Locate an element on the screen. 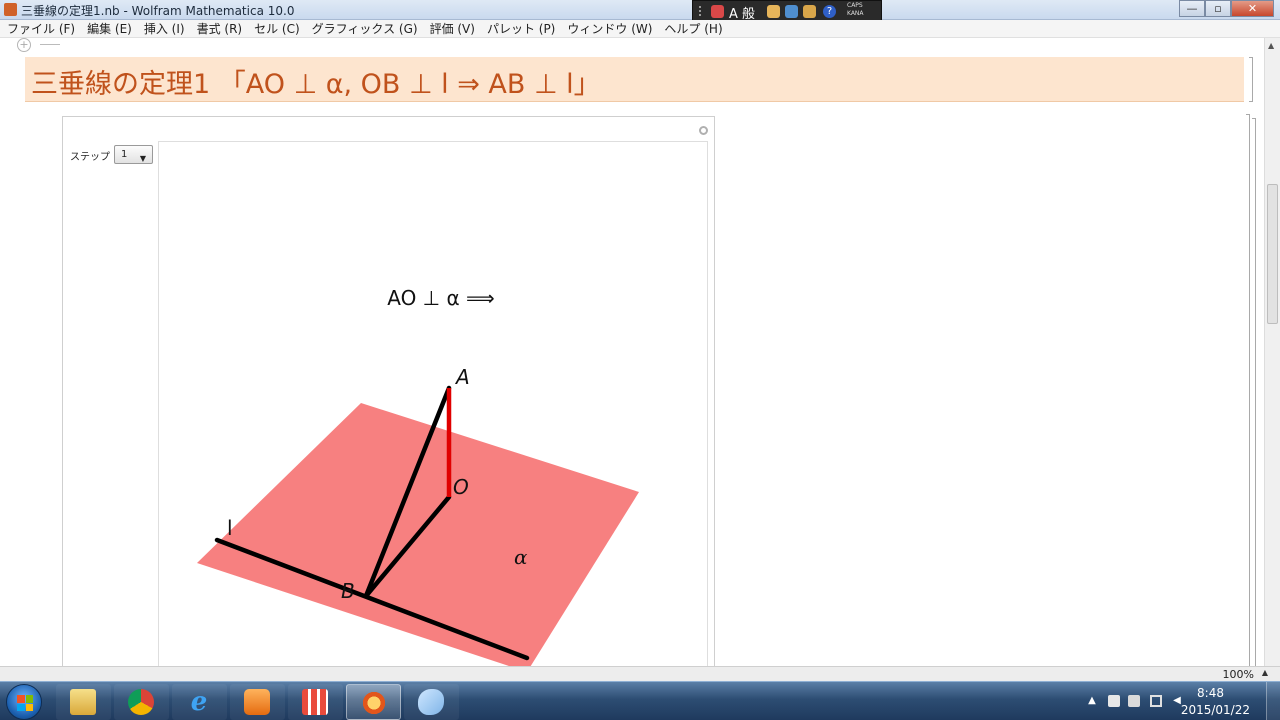 This screenshot has height=720, width=1280. media-player-icon is located at coordinates (257, 702).